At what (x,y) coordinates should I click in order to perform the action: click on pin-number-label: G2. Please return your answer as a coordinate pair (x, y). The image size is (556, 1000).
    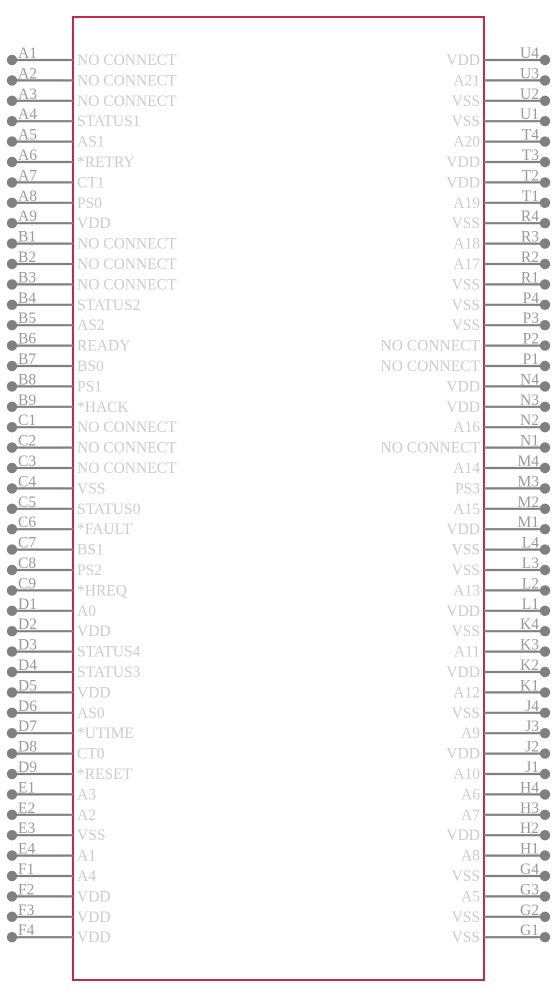
    Looking at the image, I should click on (529, 910).